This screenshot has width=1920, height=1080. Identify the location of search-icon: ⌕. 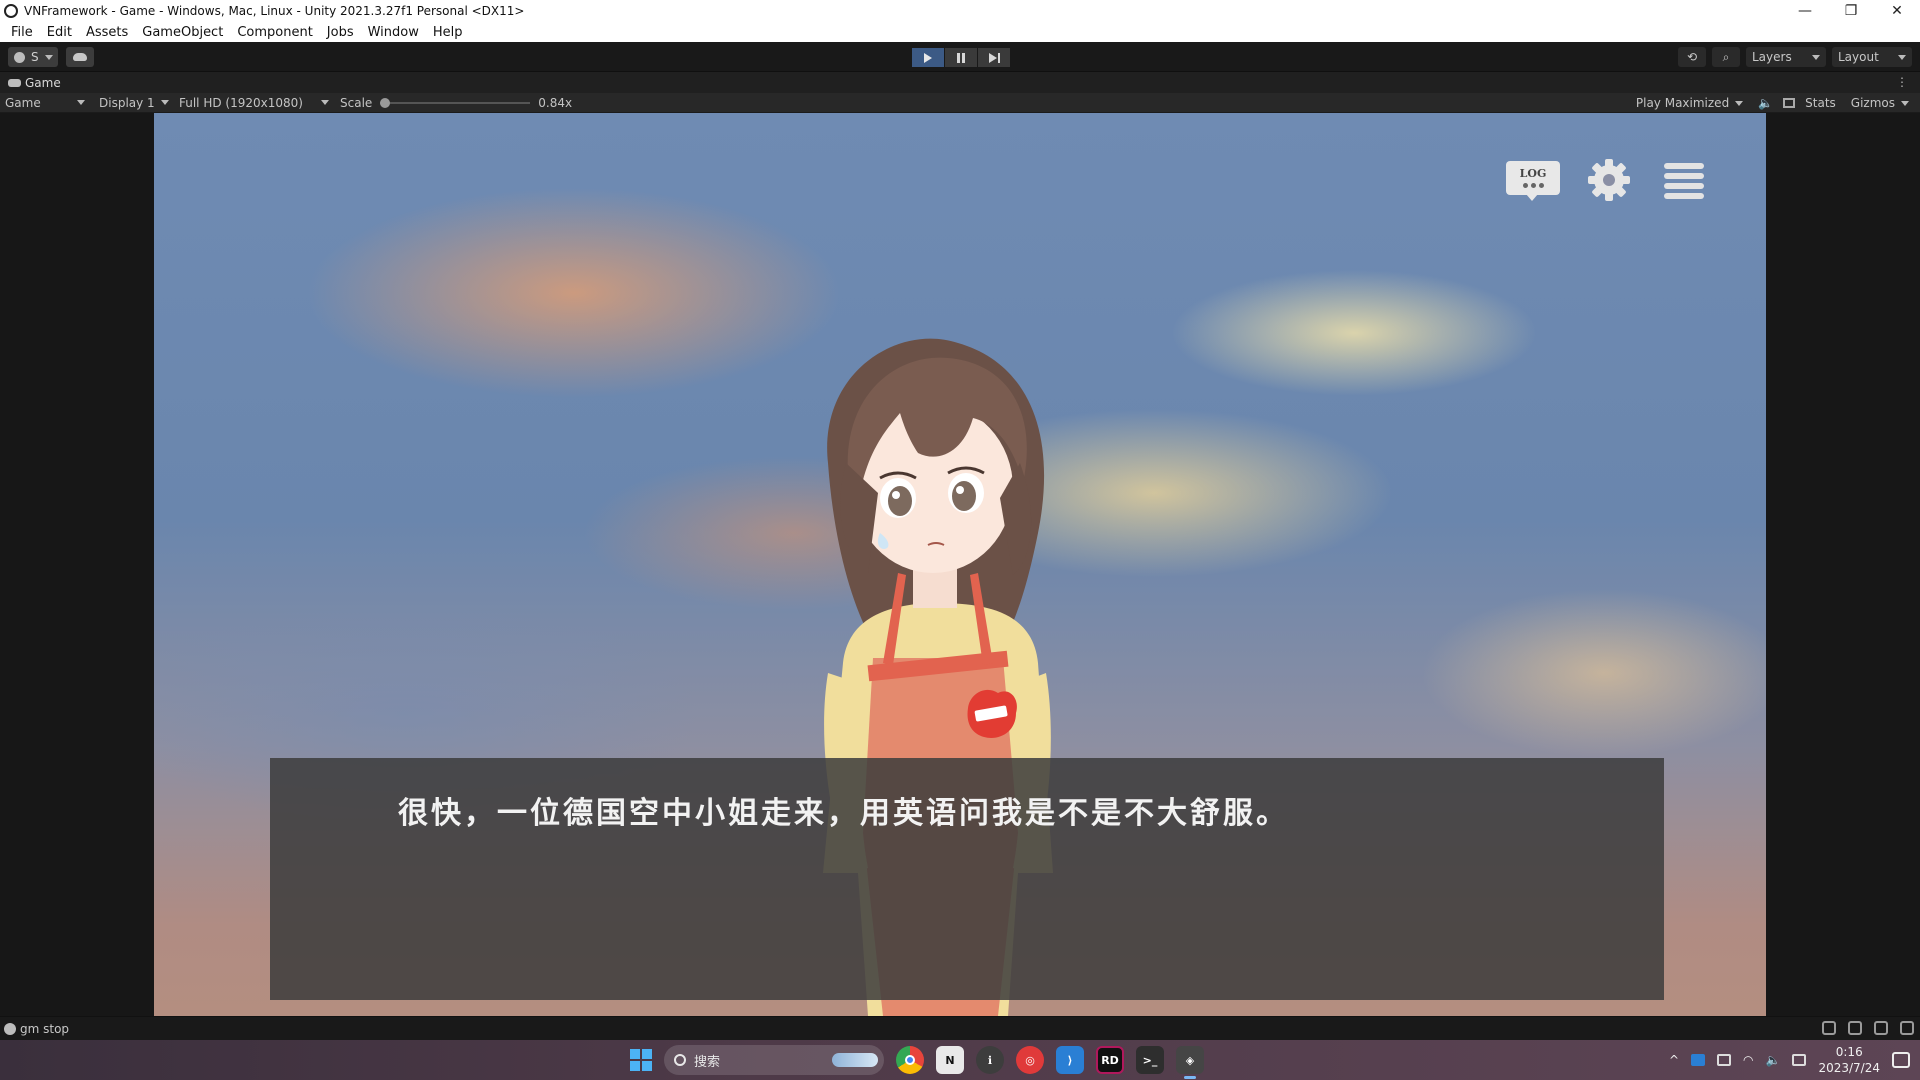
(1726, 56).